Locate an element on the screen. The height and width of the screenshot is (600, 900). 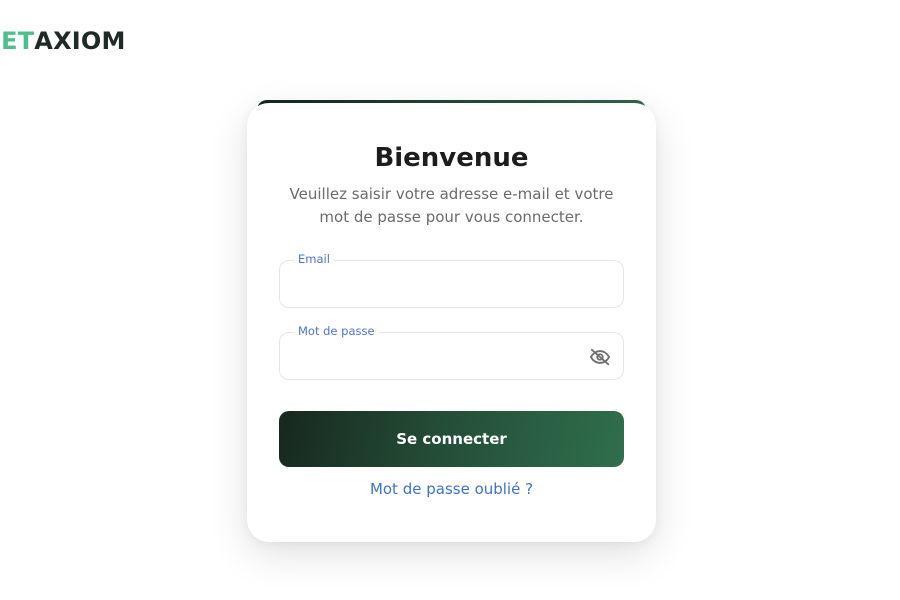
brand-logo: IET AXIOM is located at coordinates (63, 41).